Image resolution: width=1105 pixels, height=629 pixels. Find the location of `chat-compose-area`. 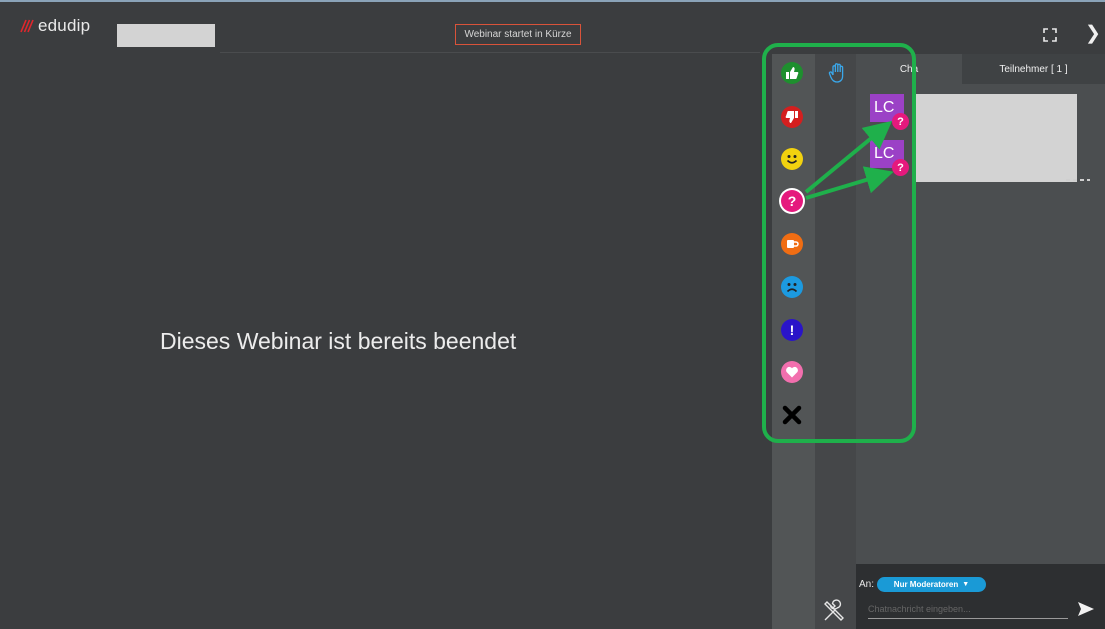

chat-compose-area is located at coordinates (980, 596).